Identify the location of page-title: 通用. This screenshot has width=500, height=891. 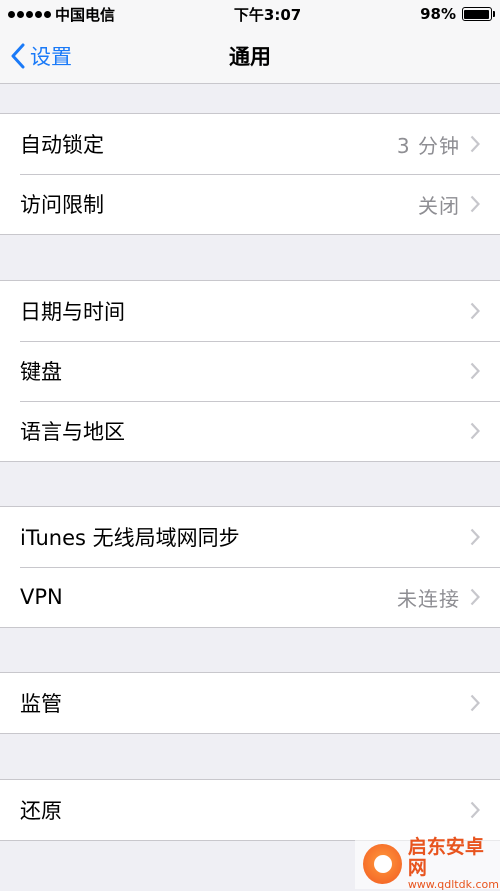
(250, 56).